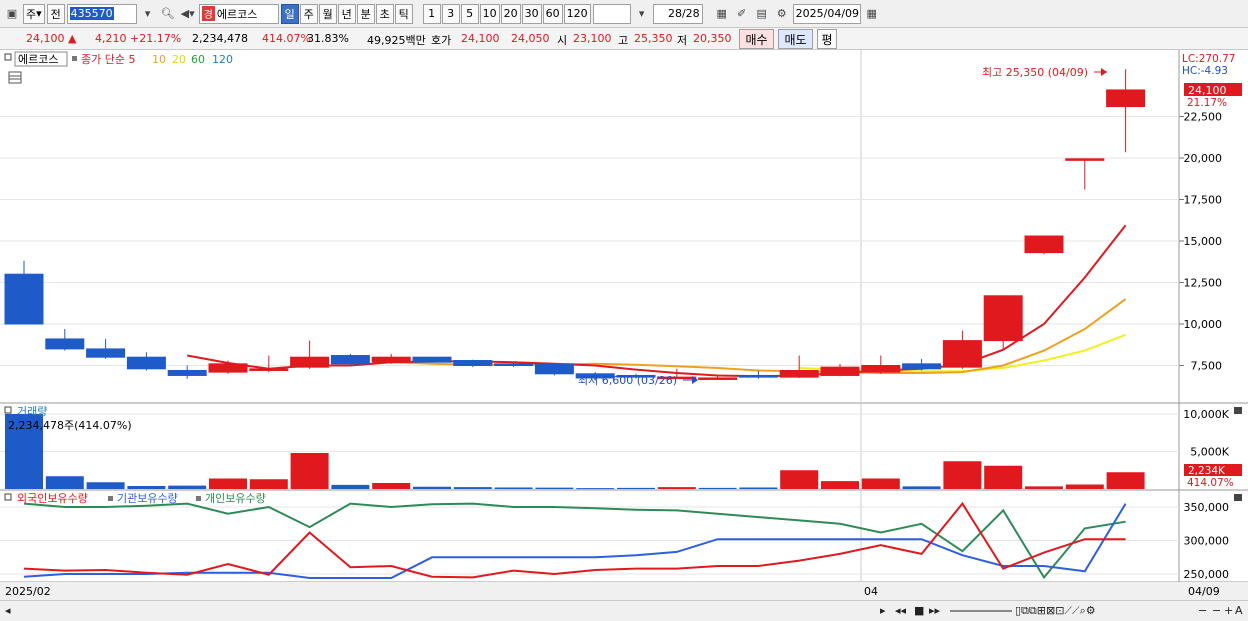 The height and width of the screenshot is (621, 1248). Describe the element at coordinates (156, 38) in the screenshot. I see `change-percent: +21.17%` at that location.